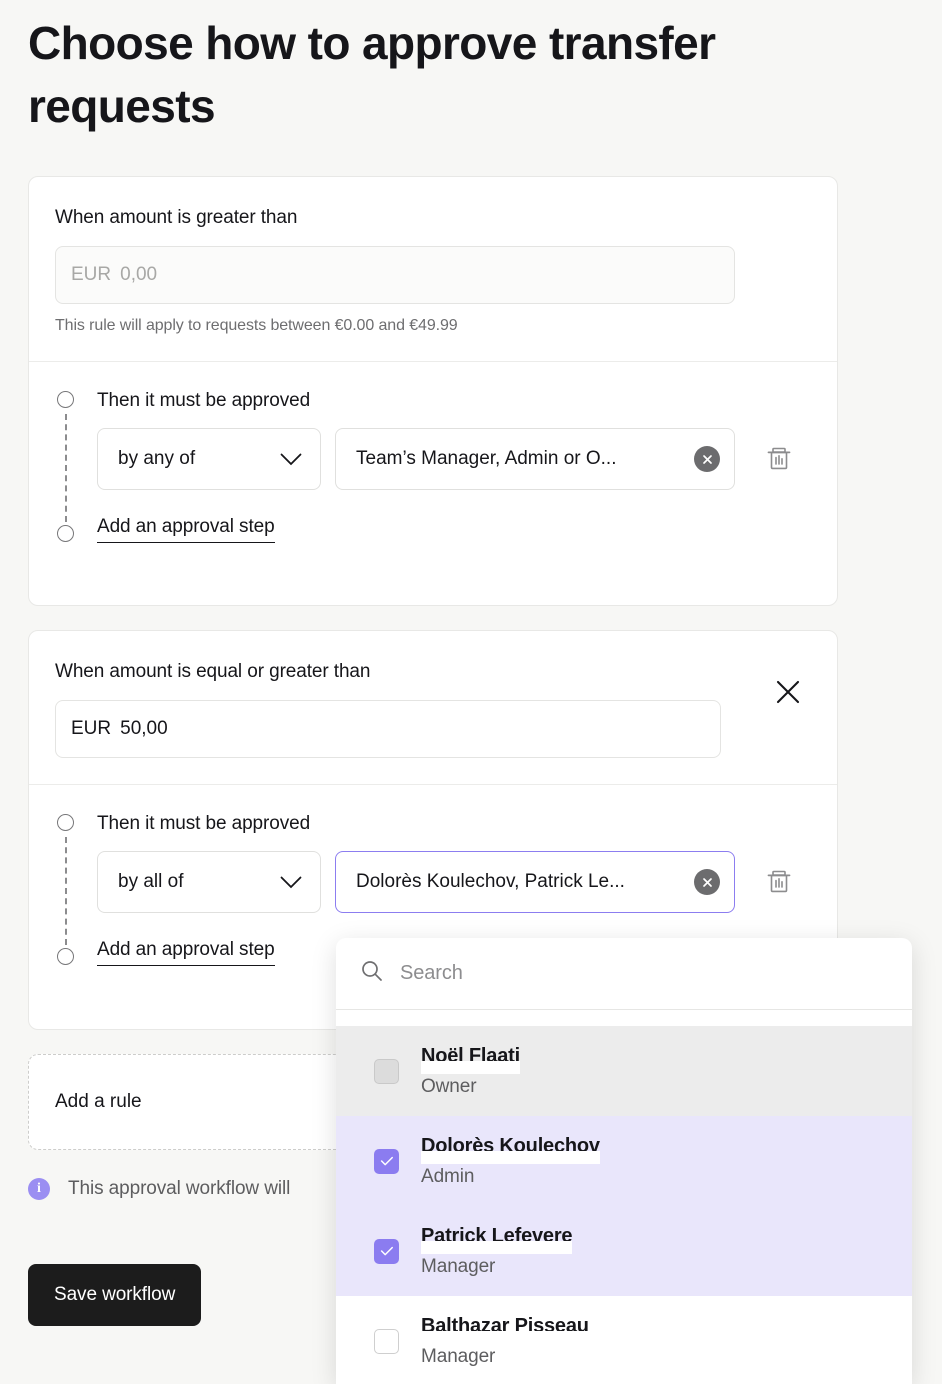 The height and width of the screenshot is (1384, 942). I want to click on option-name: Balthazar Pisseau, so click(505, 1329).